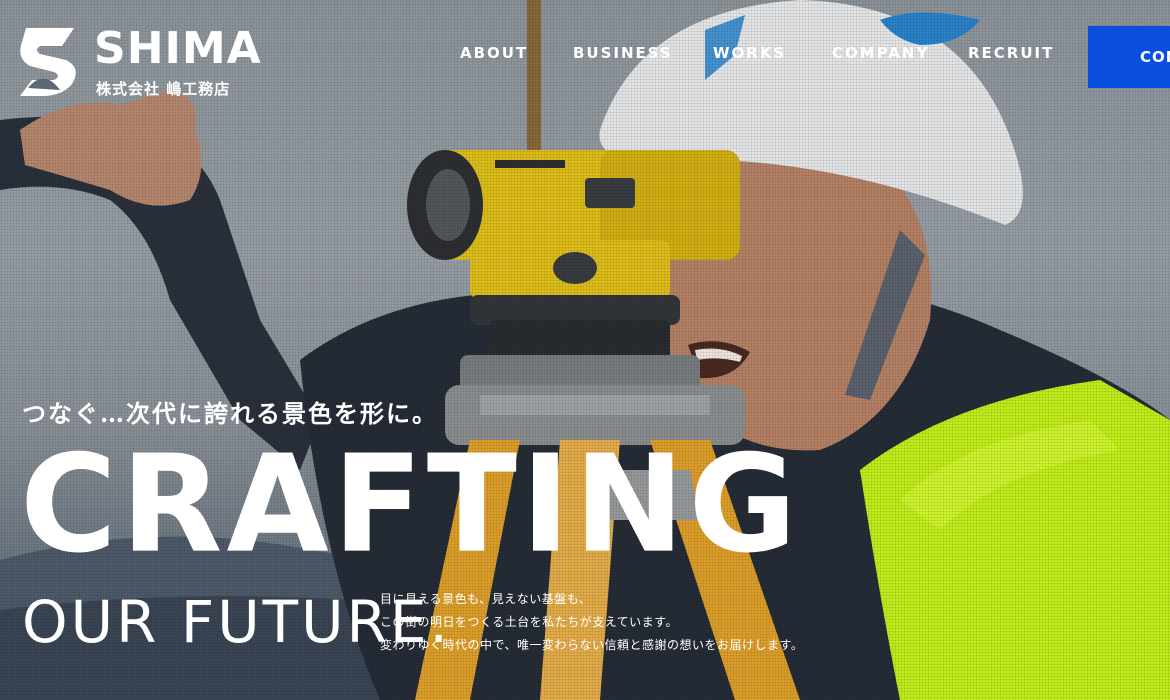  I want to click on hero-body-line: この街の明日をつくる土台を私たちが支えています。, so click(529, 622).